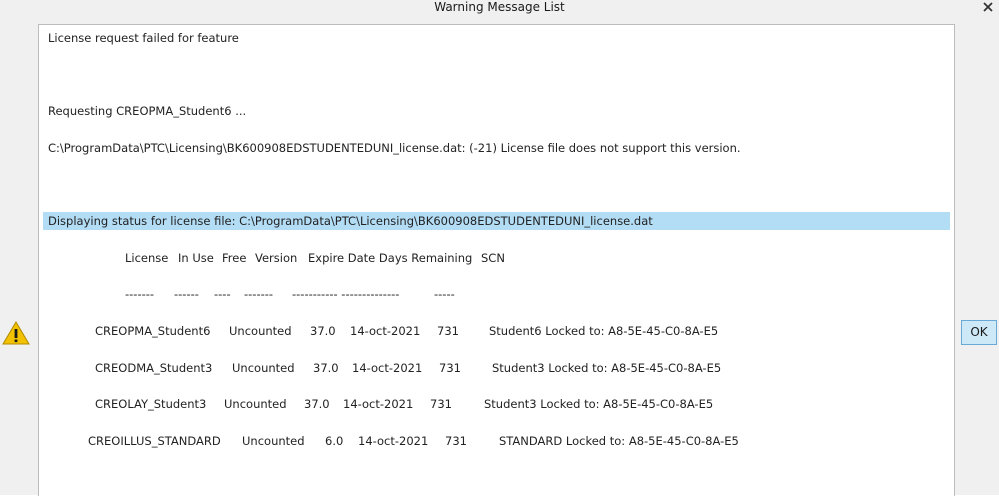 The width and height of the screenshot is (999, 496). I want to click on row-license-name: CREODMA_Student3, so click(154, 368).